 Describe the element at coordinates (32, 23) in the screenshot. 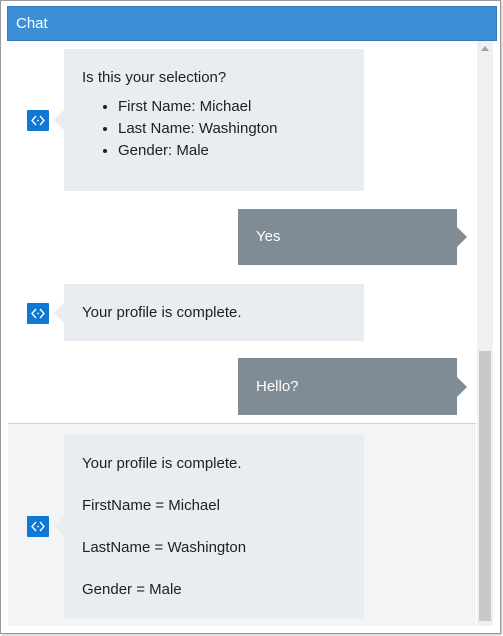

I see `window-title: Chat` at that location.